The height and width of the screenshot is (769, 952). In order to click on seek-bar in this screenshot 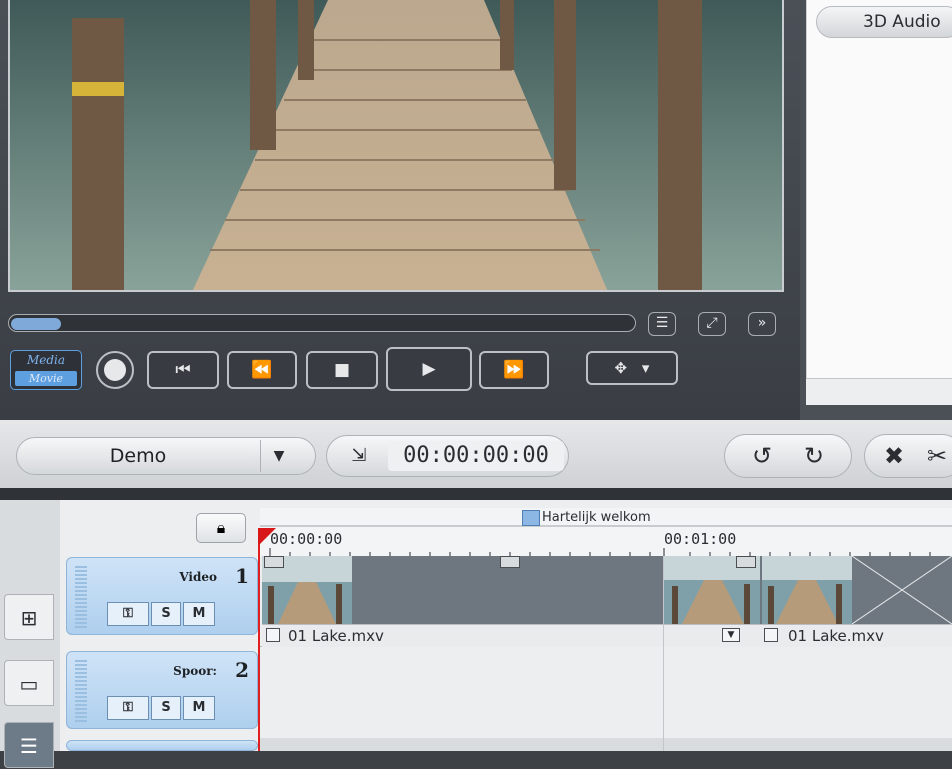, I will do `click(322, 323)`.